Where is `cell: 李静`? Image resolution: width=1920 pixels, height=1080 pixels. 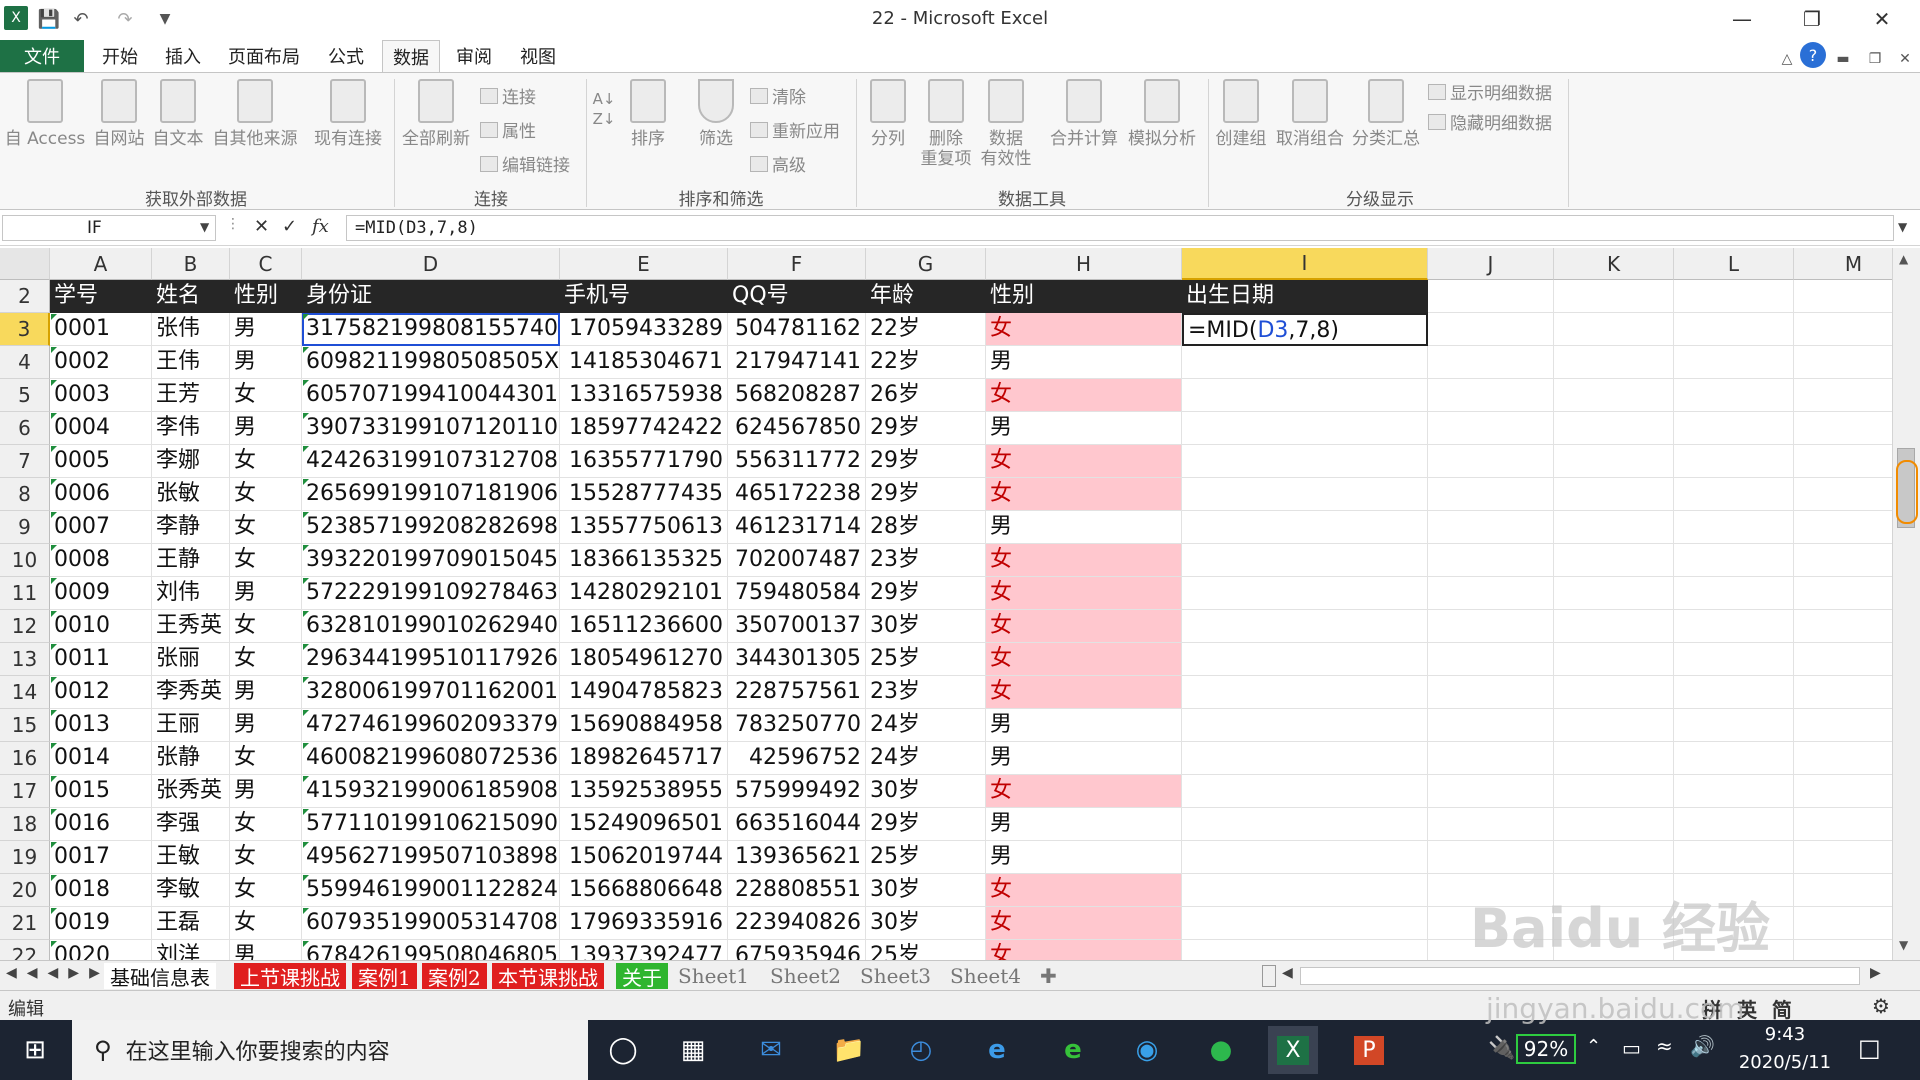 cell: 李静 is located at coordinates (191, 527).